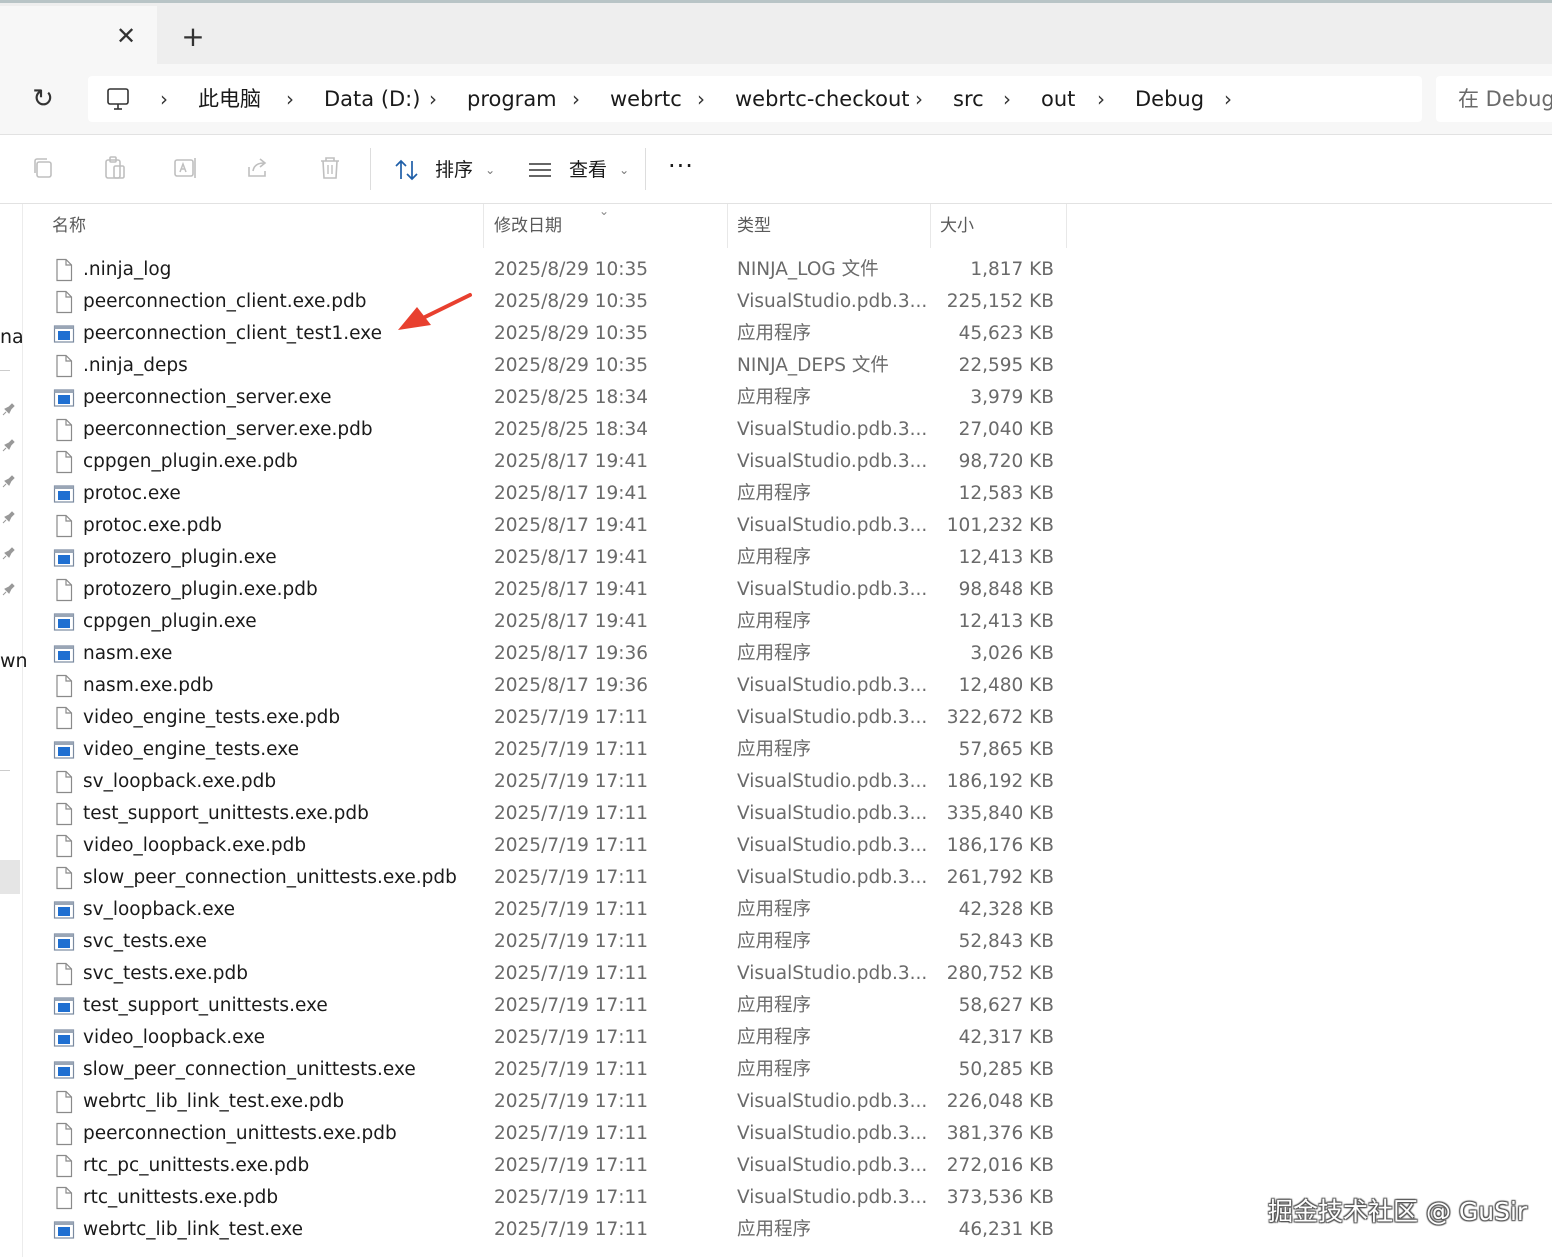 This screenshot has width=1552, height=1257. Describe the element at coordinates (258, 168) in the screenshot. I see `share-icon` at that location.